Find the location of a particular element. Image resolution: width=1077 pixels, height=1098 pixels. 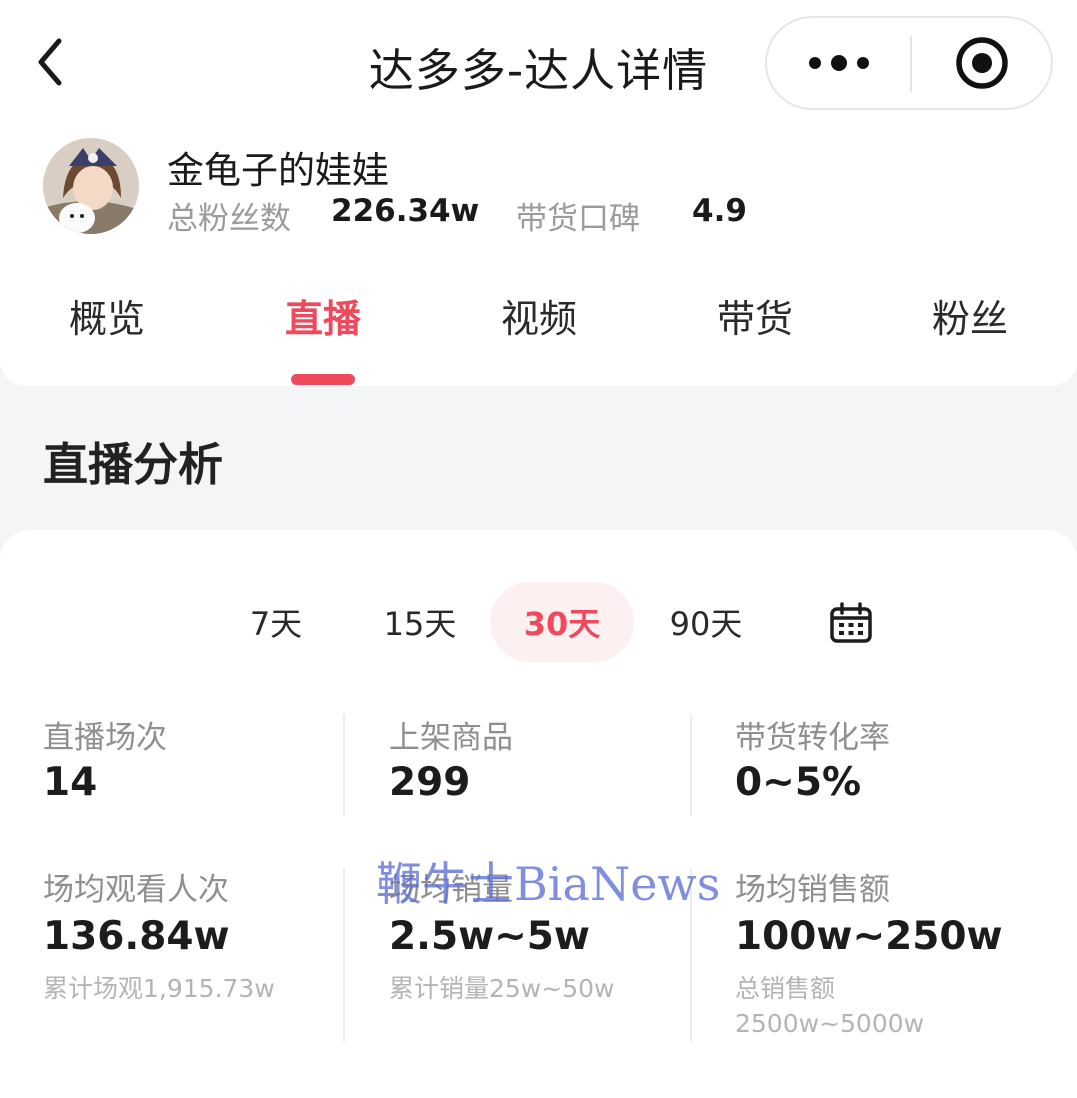

user-name: 金龟子的娃娃 is located at coordinates (278, 170).